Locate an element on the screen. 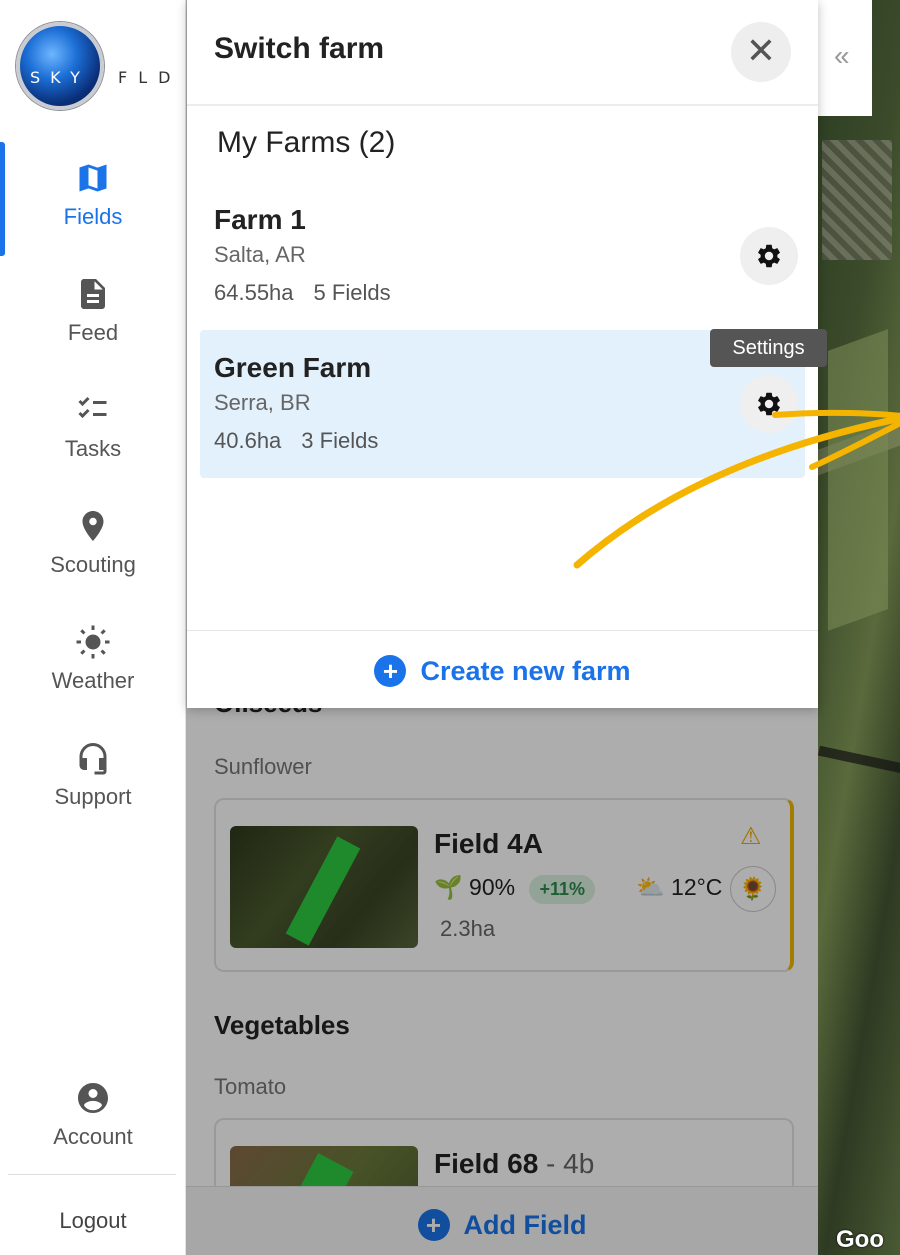 Image resolution: width=900 pixels, height=1255 pixels. logout-button: Logout is located at coordinates (93, 1221).